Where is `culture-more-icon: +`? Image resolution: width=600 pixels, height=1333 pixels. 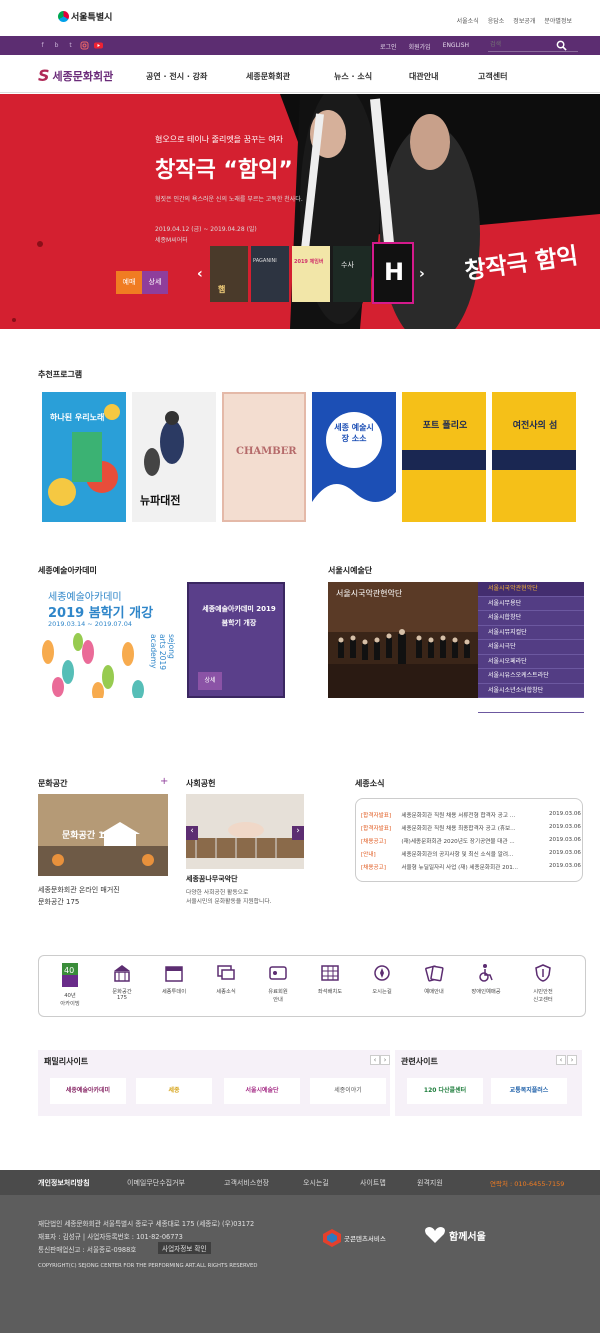
culture-more-icon: + is located at coordinates (164, 781).